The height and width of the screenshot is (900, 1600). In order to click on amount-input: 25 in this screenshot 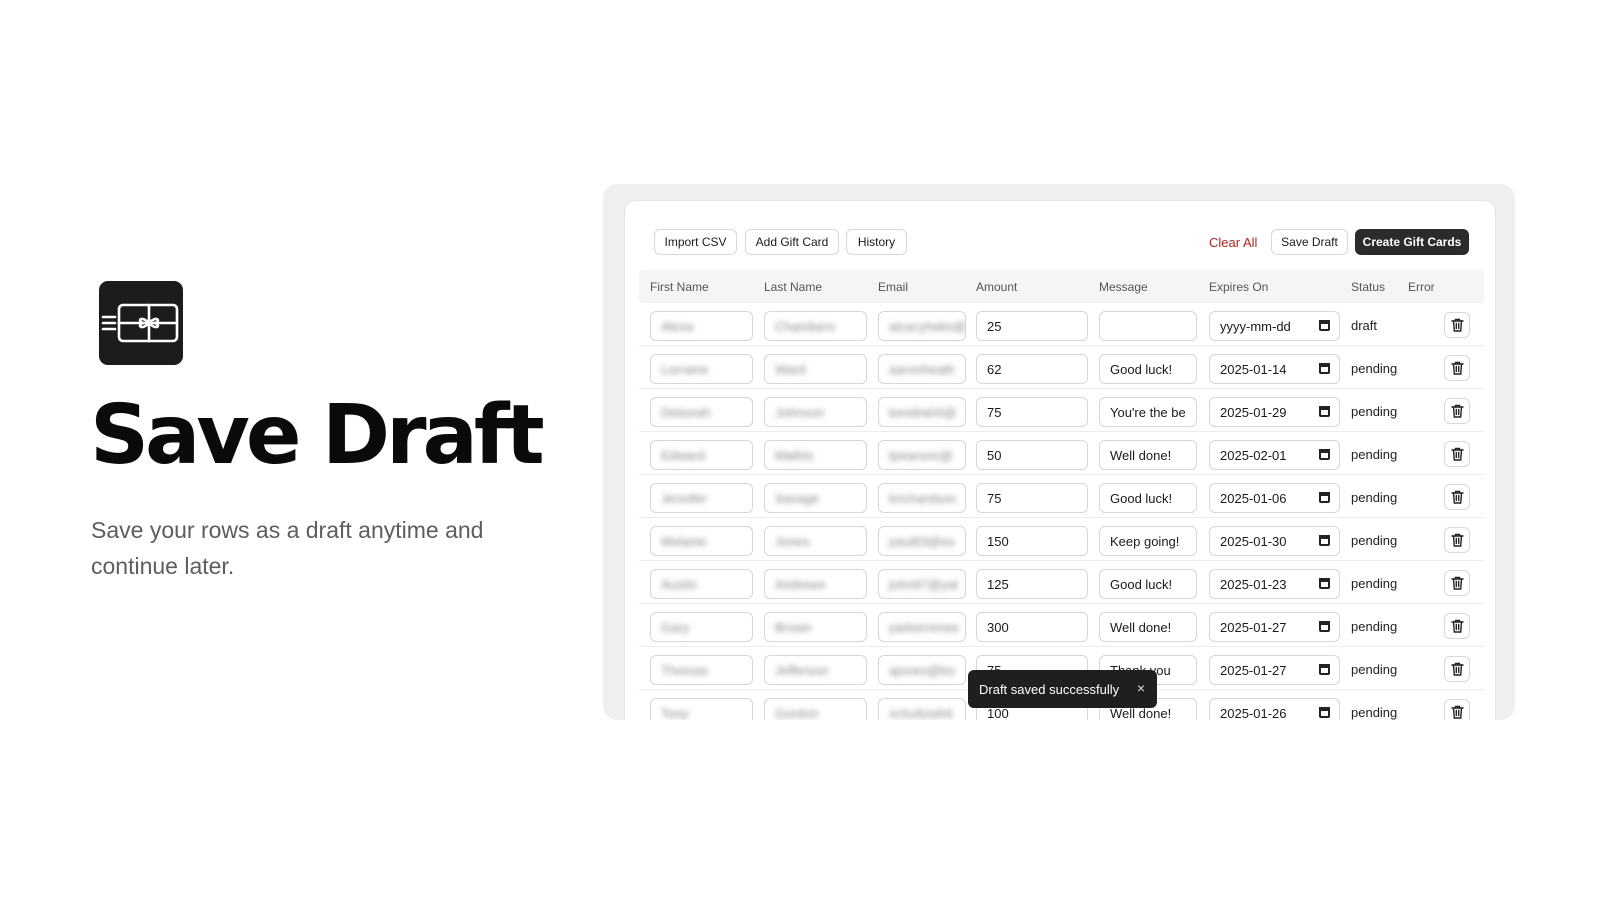, I will do `click(1032, 326)`.